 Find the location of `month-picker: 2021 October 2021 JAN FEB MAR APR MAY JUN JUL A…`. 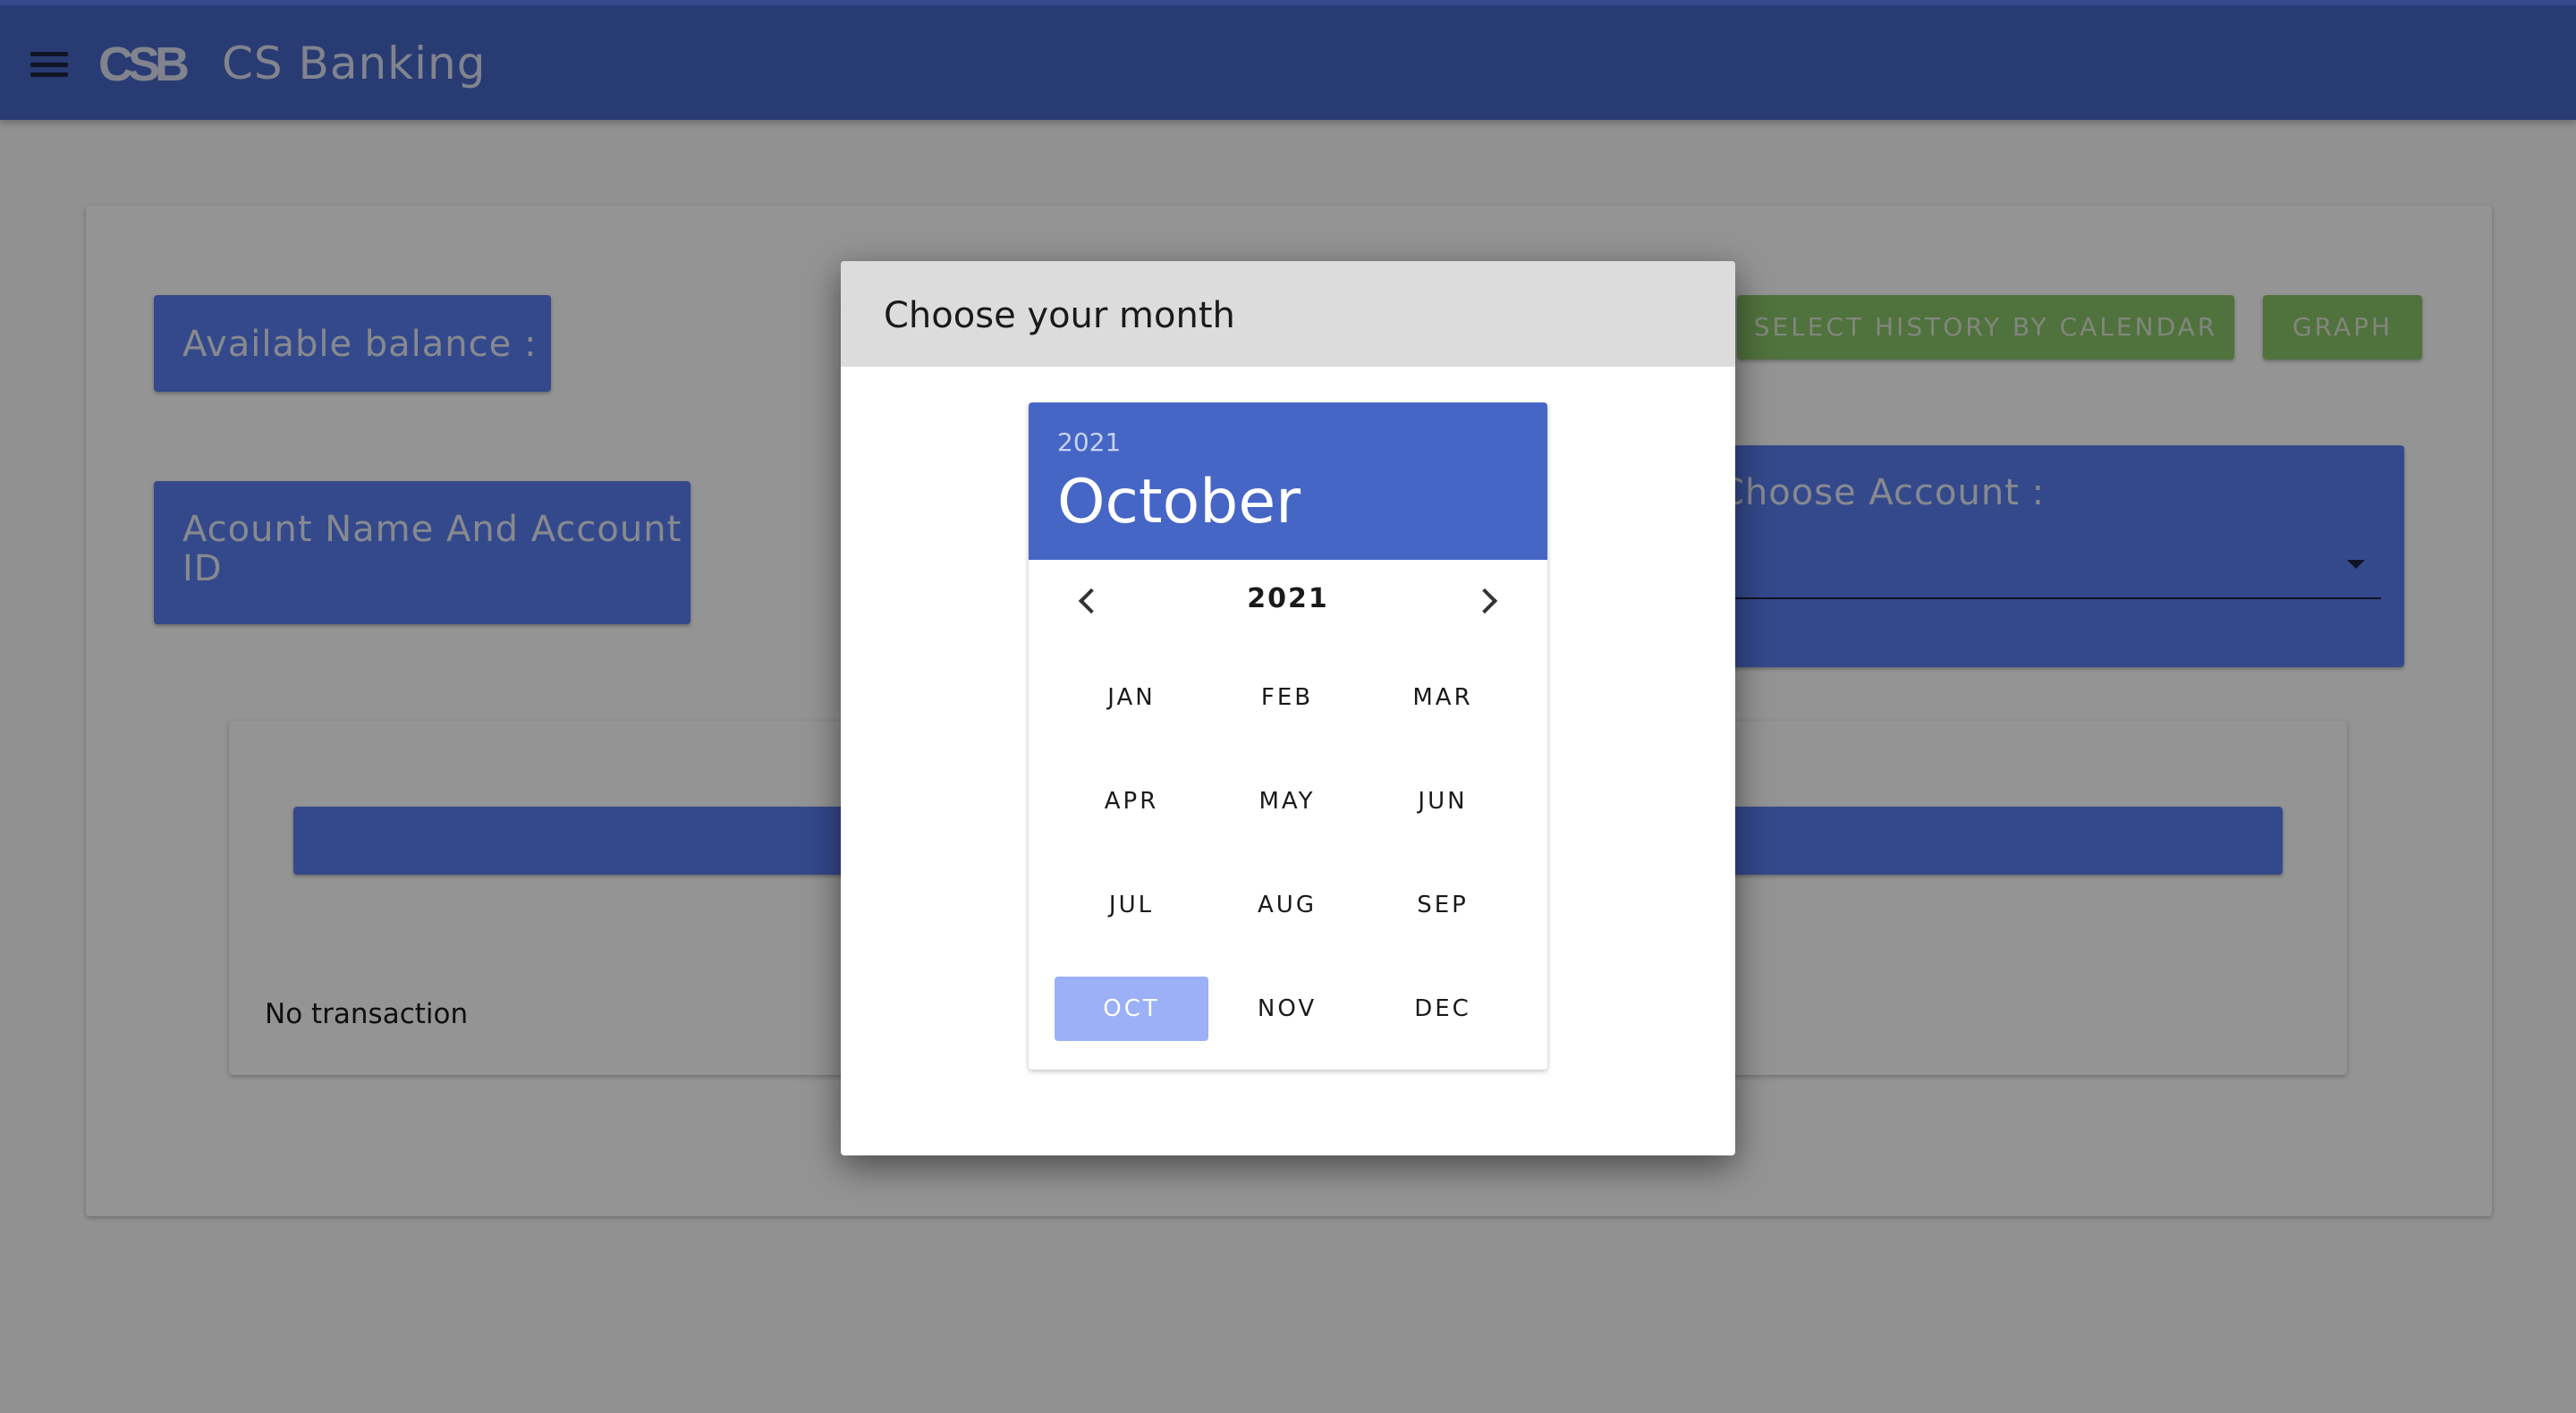

month-picker: 2021 October 2021 JAN FEB MAR APR MAY JUN JUL A… is located at coordinates (1288, 736).